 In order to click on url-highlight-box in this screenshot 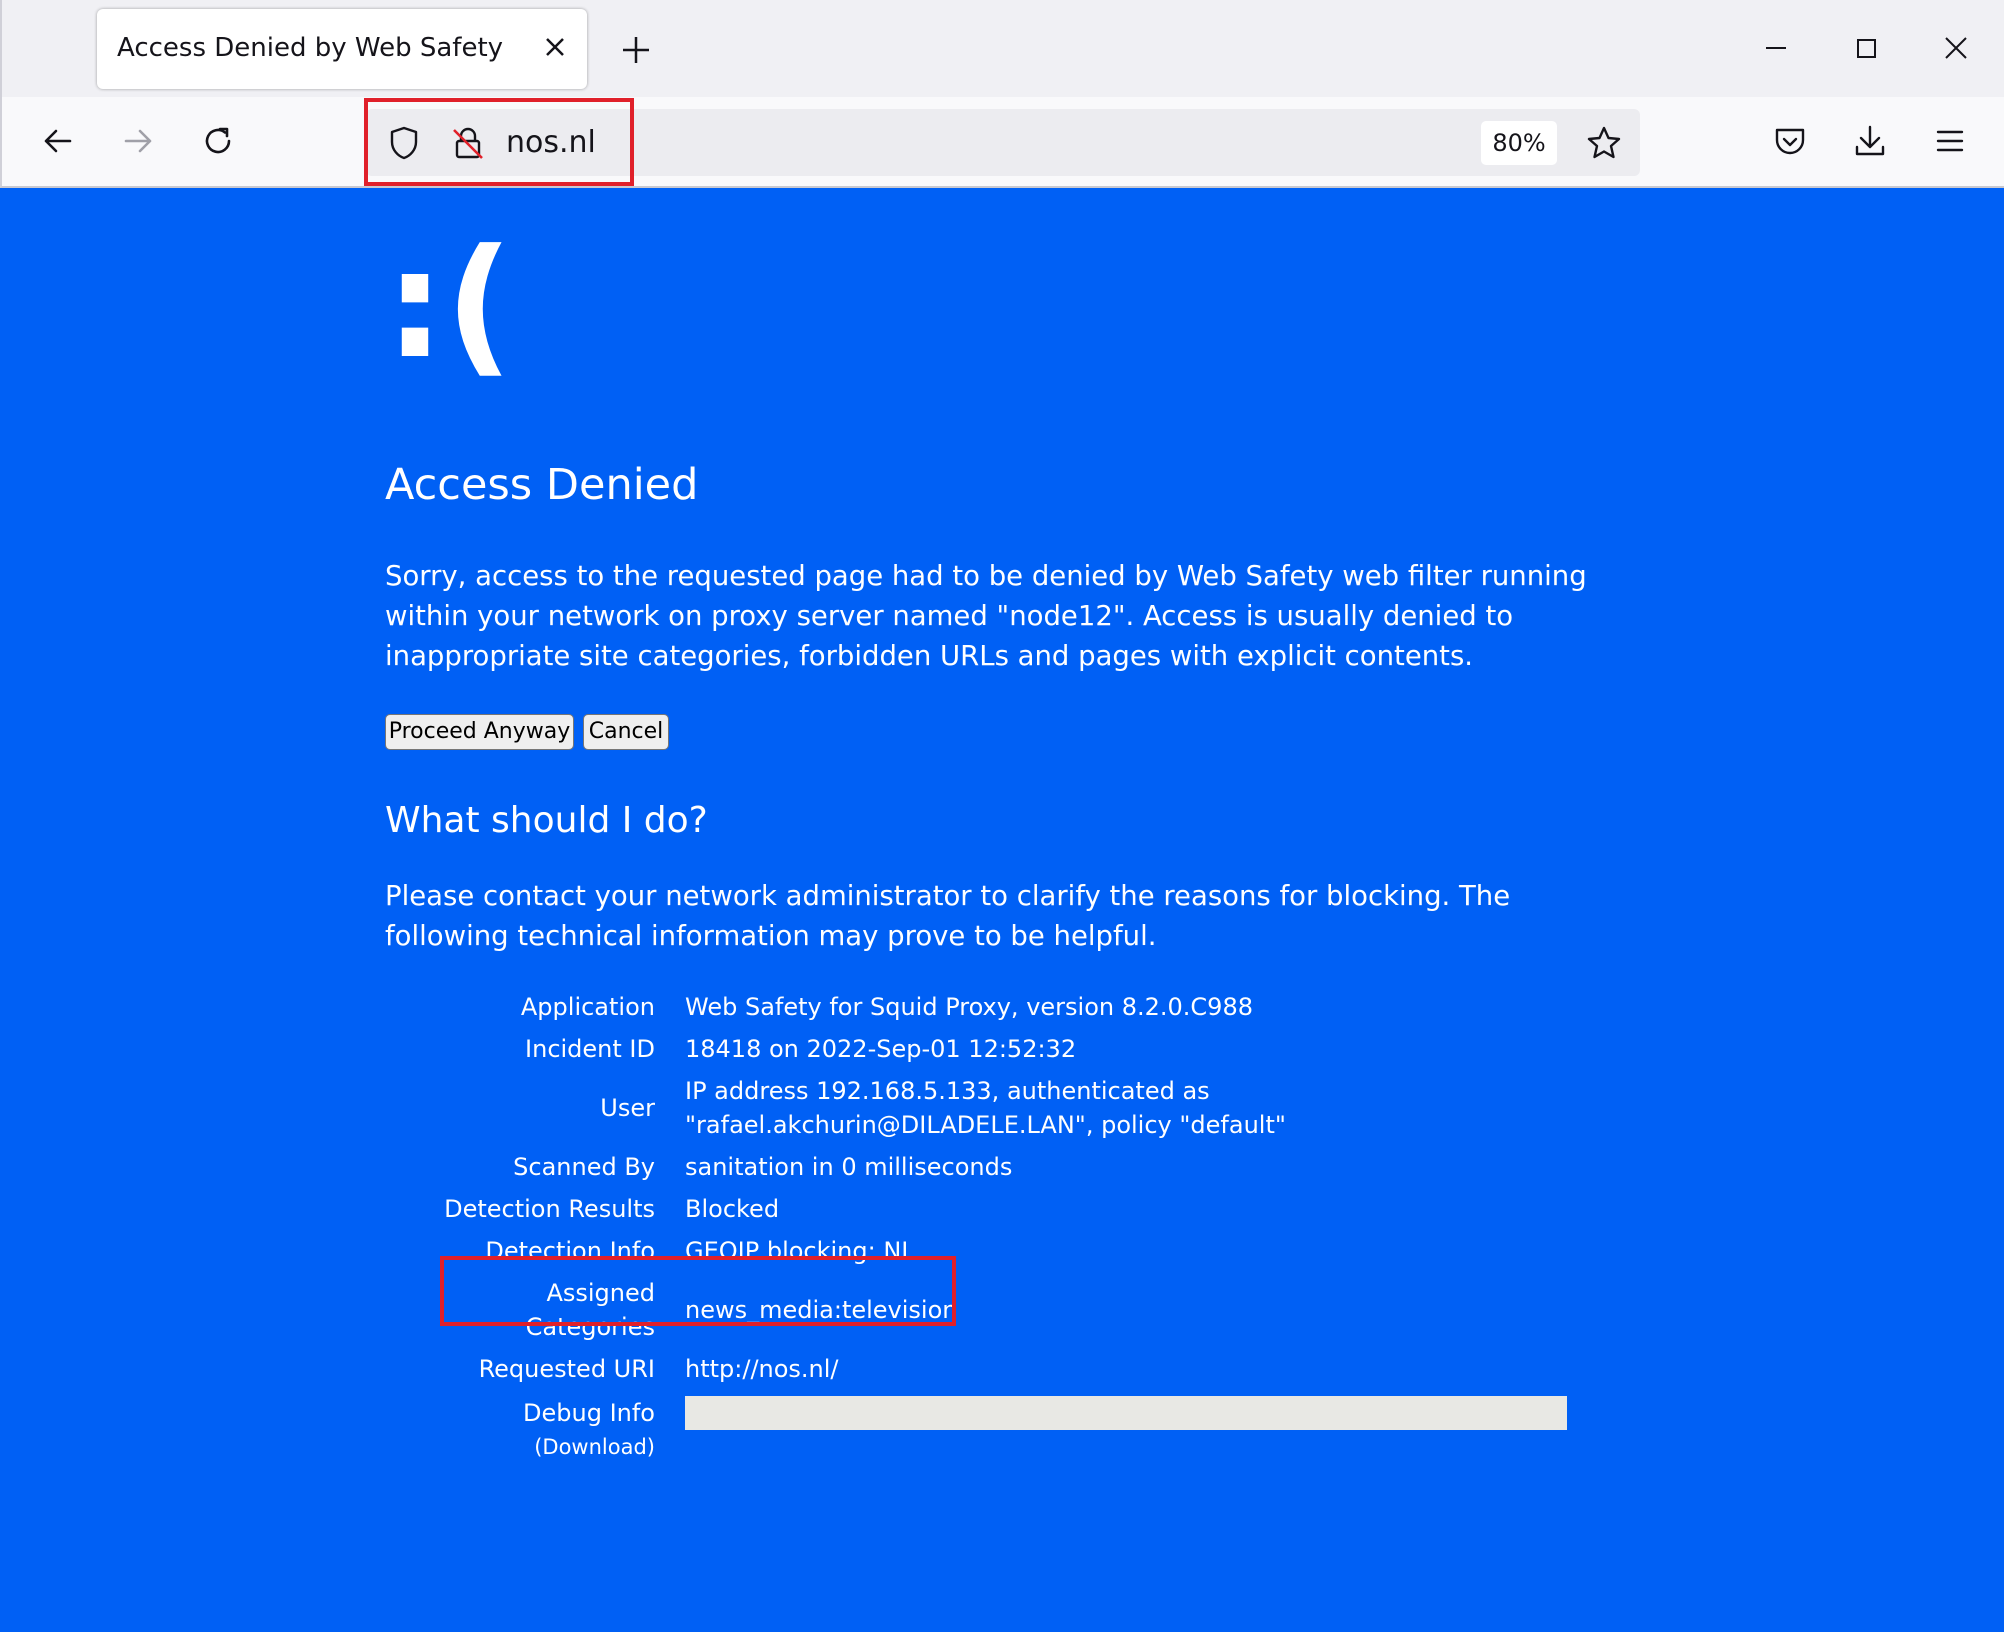, I will do `click(499, 142)`.